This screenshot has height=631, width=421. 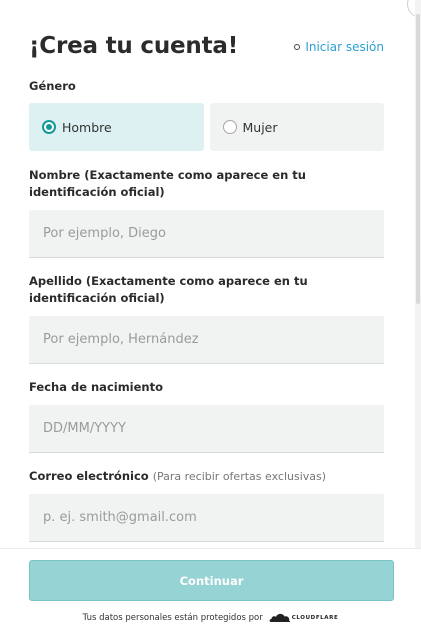 I want to click on cloudflare-wordmark: CLOUDFLARE, so click(x=315, y=617).